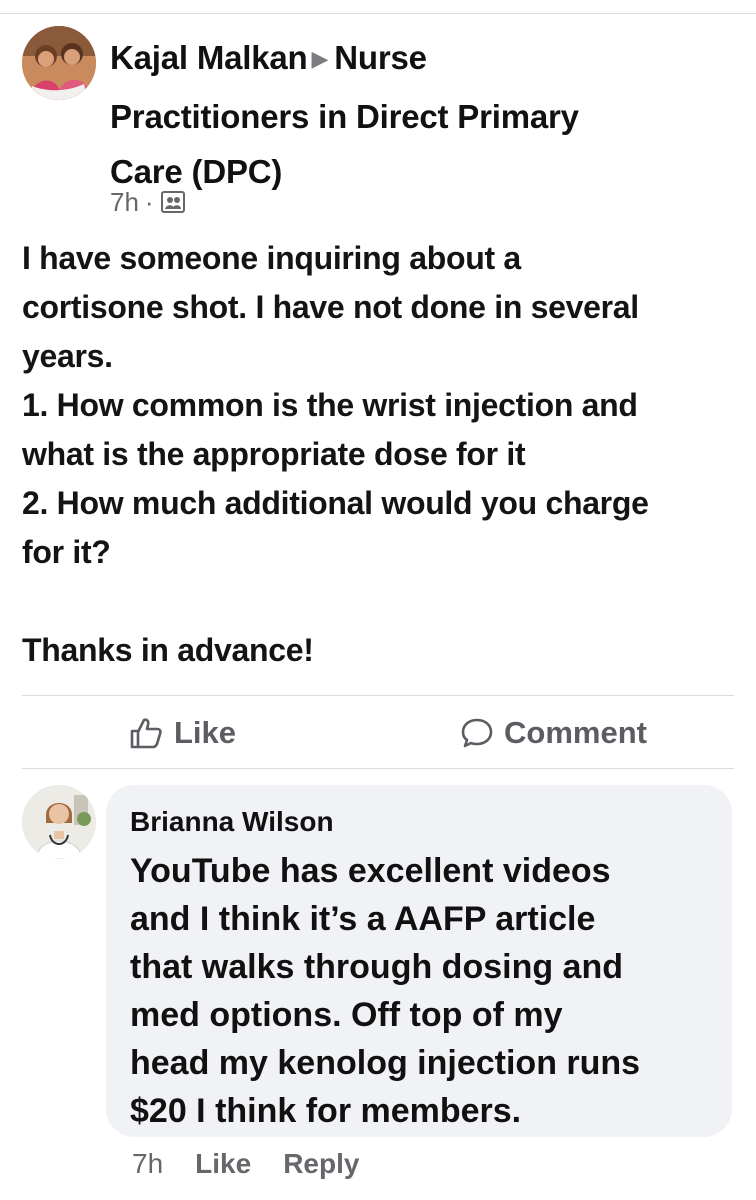  Describe the element at coordinates (209, 57) in the screenshot. I see `post-author-name: Kajal Malkan` at that location.